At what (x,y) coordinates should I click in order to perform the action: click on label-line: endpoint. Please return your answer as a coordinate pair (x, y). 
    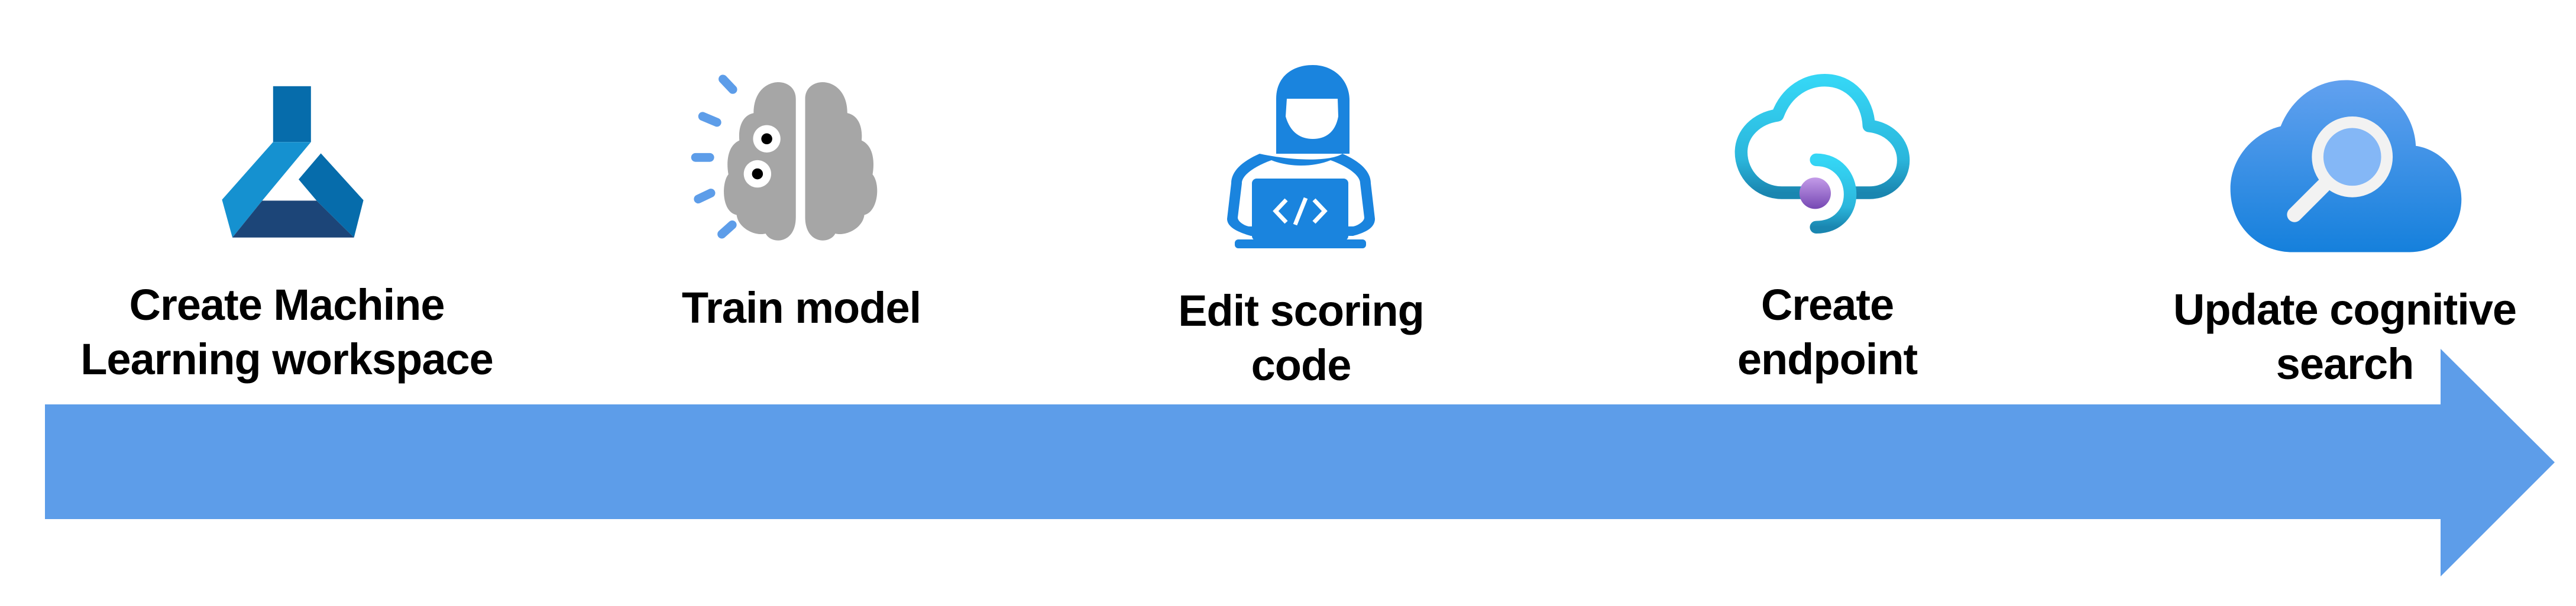
    Looking at the image, I should click on (1828, 359).